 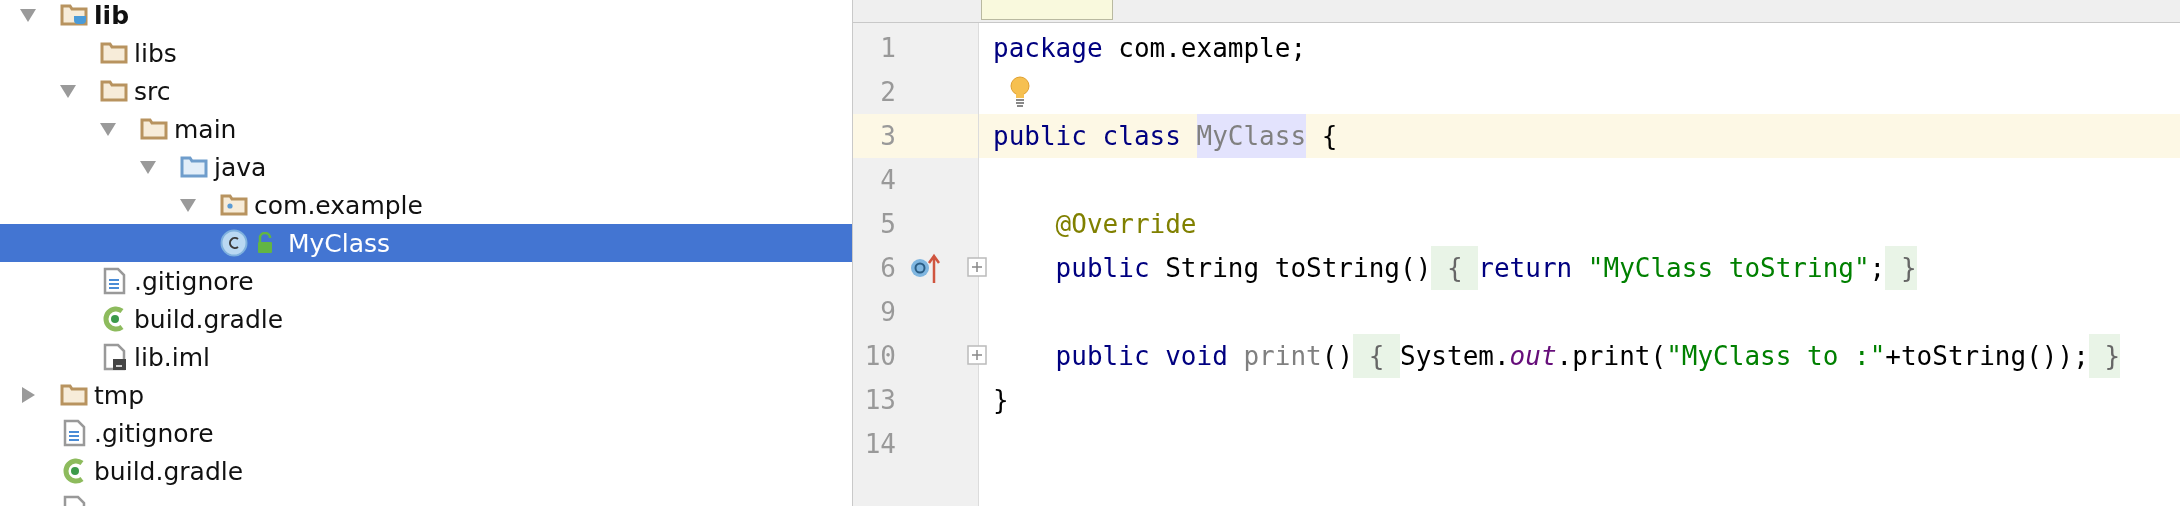 What do you see at coordinates (1165, 136) in the screenshot?
I see `code-line: public class MyClass {` at bounding box center [1165, 136].